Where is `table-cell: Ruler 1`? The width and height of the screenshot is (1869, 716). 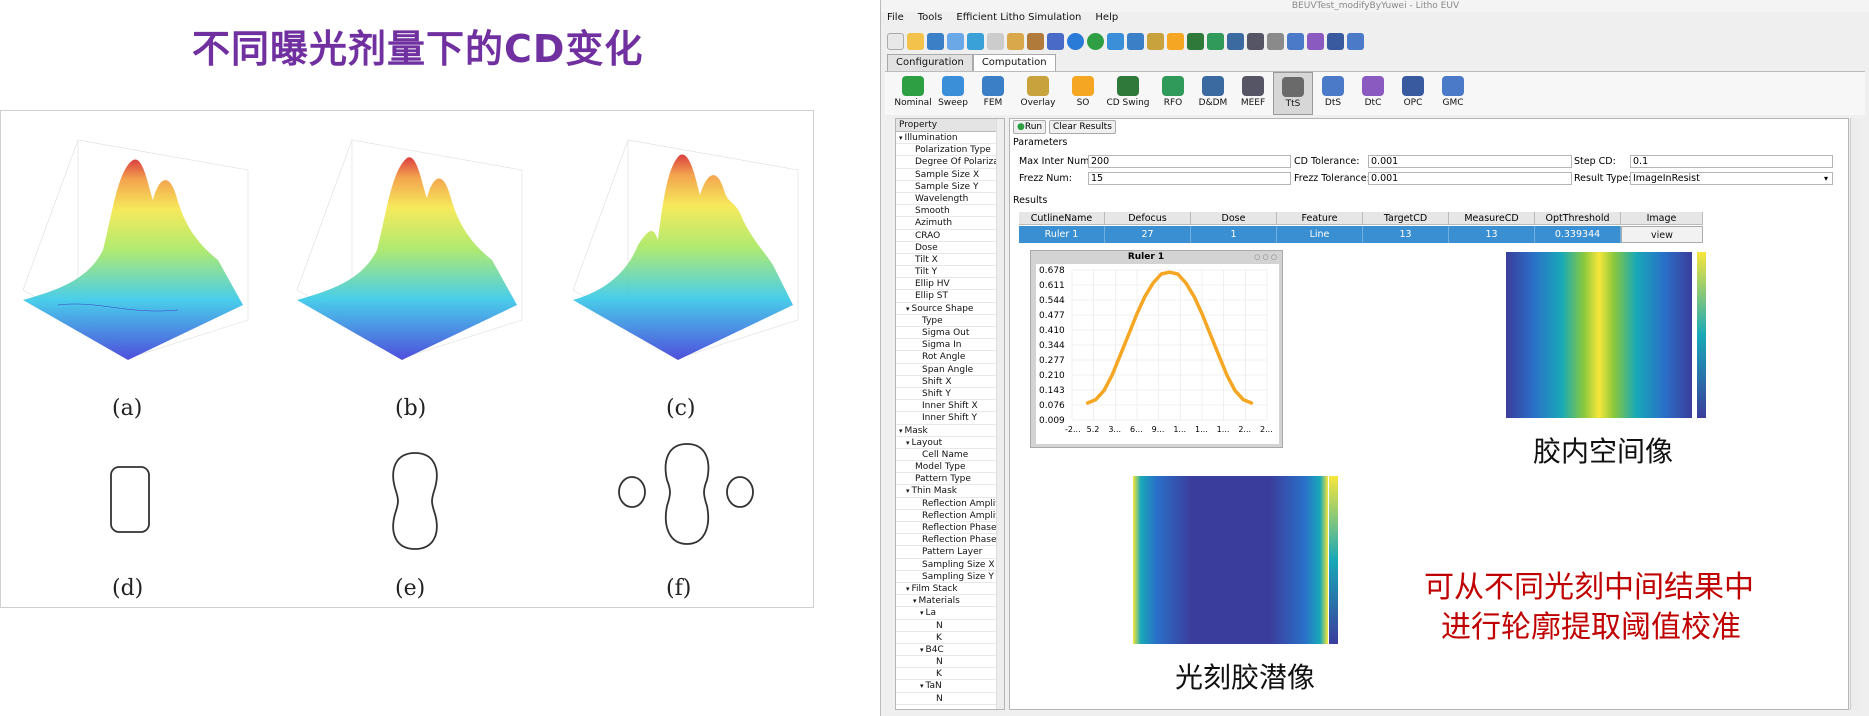 table-cell: Ruler 1 is located at coordinates (1062, 234).